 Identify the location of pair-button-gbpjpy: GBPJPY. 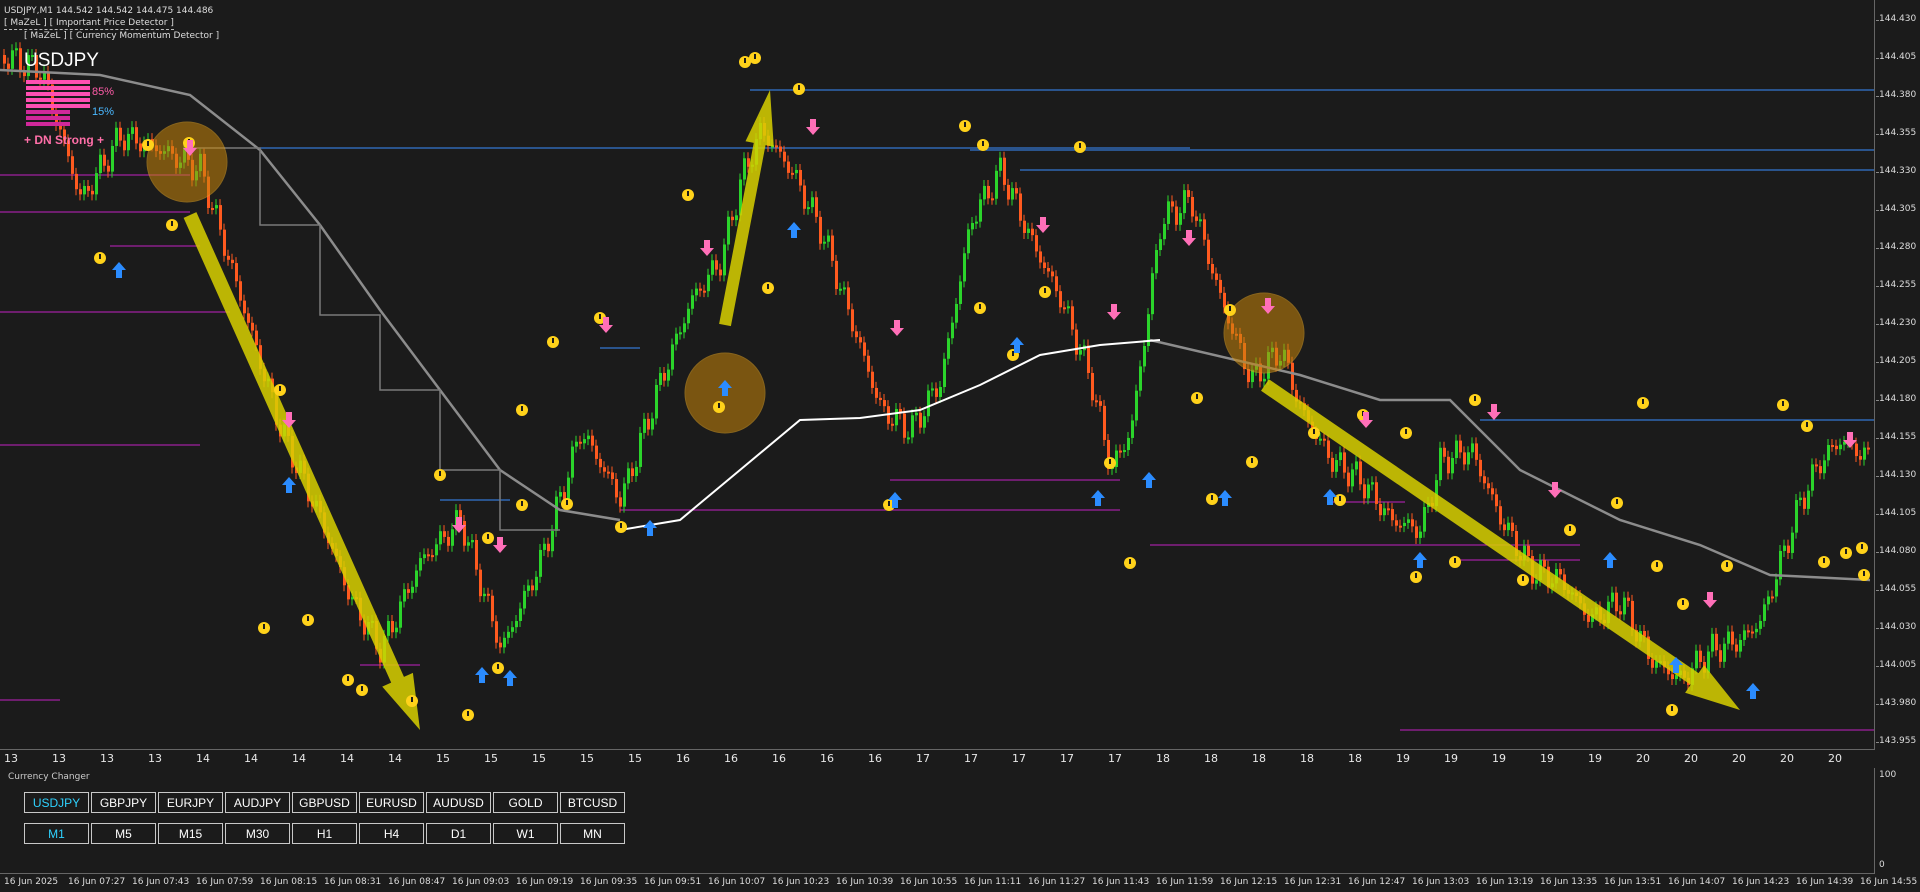
(123, 802).